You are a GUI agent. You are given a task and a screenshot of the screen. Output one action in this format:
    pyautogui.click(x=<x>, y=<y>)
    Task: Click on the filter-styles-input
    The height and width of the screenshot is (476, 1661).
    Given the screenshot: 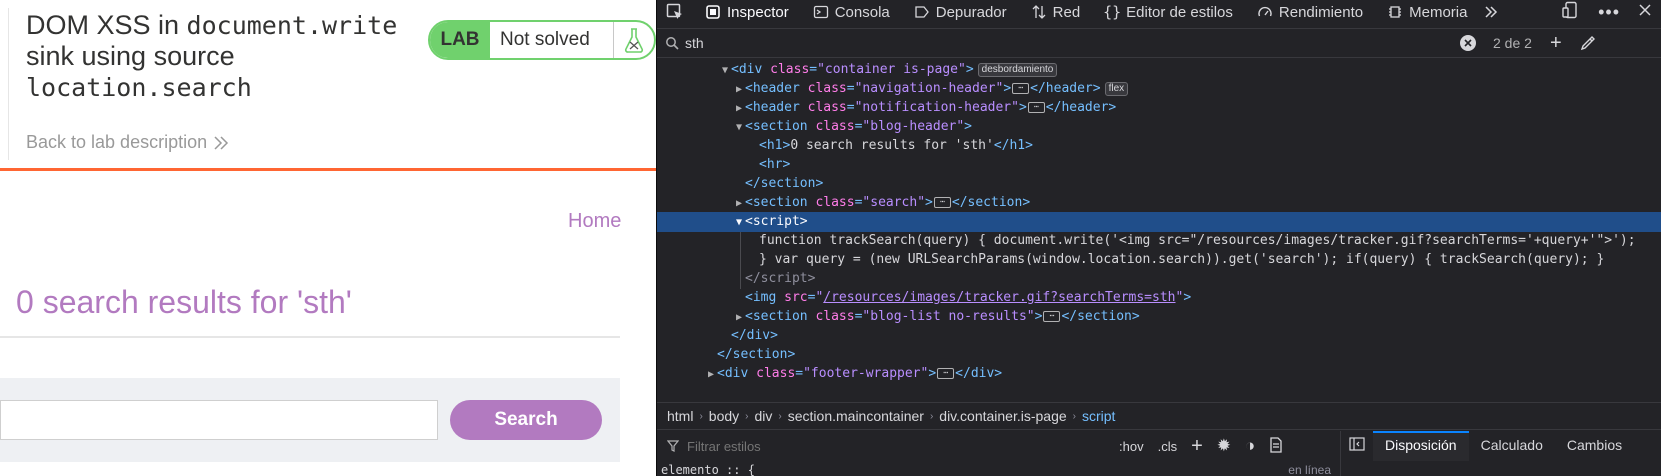 What is the action you would take?
    pyautogui.click(x=895, y=446)
    